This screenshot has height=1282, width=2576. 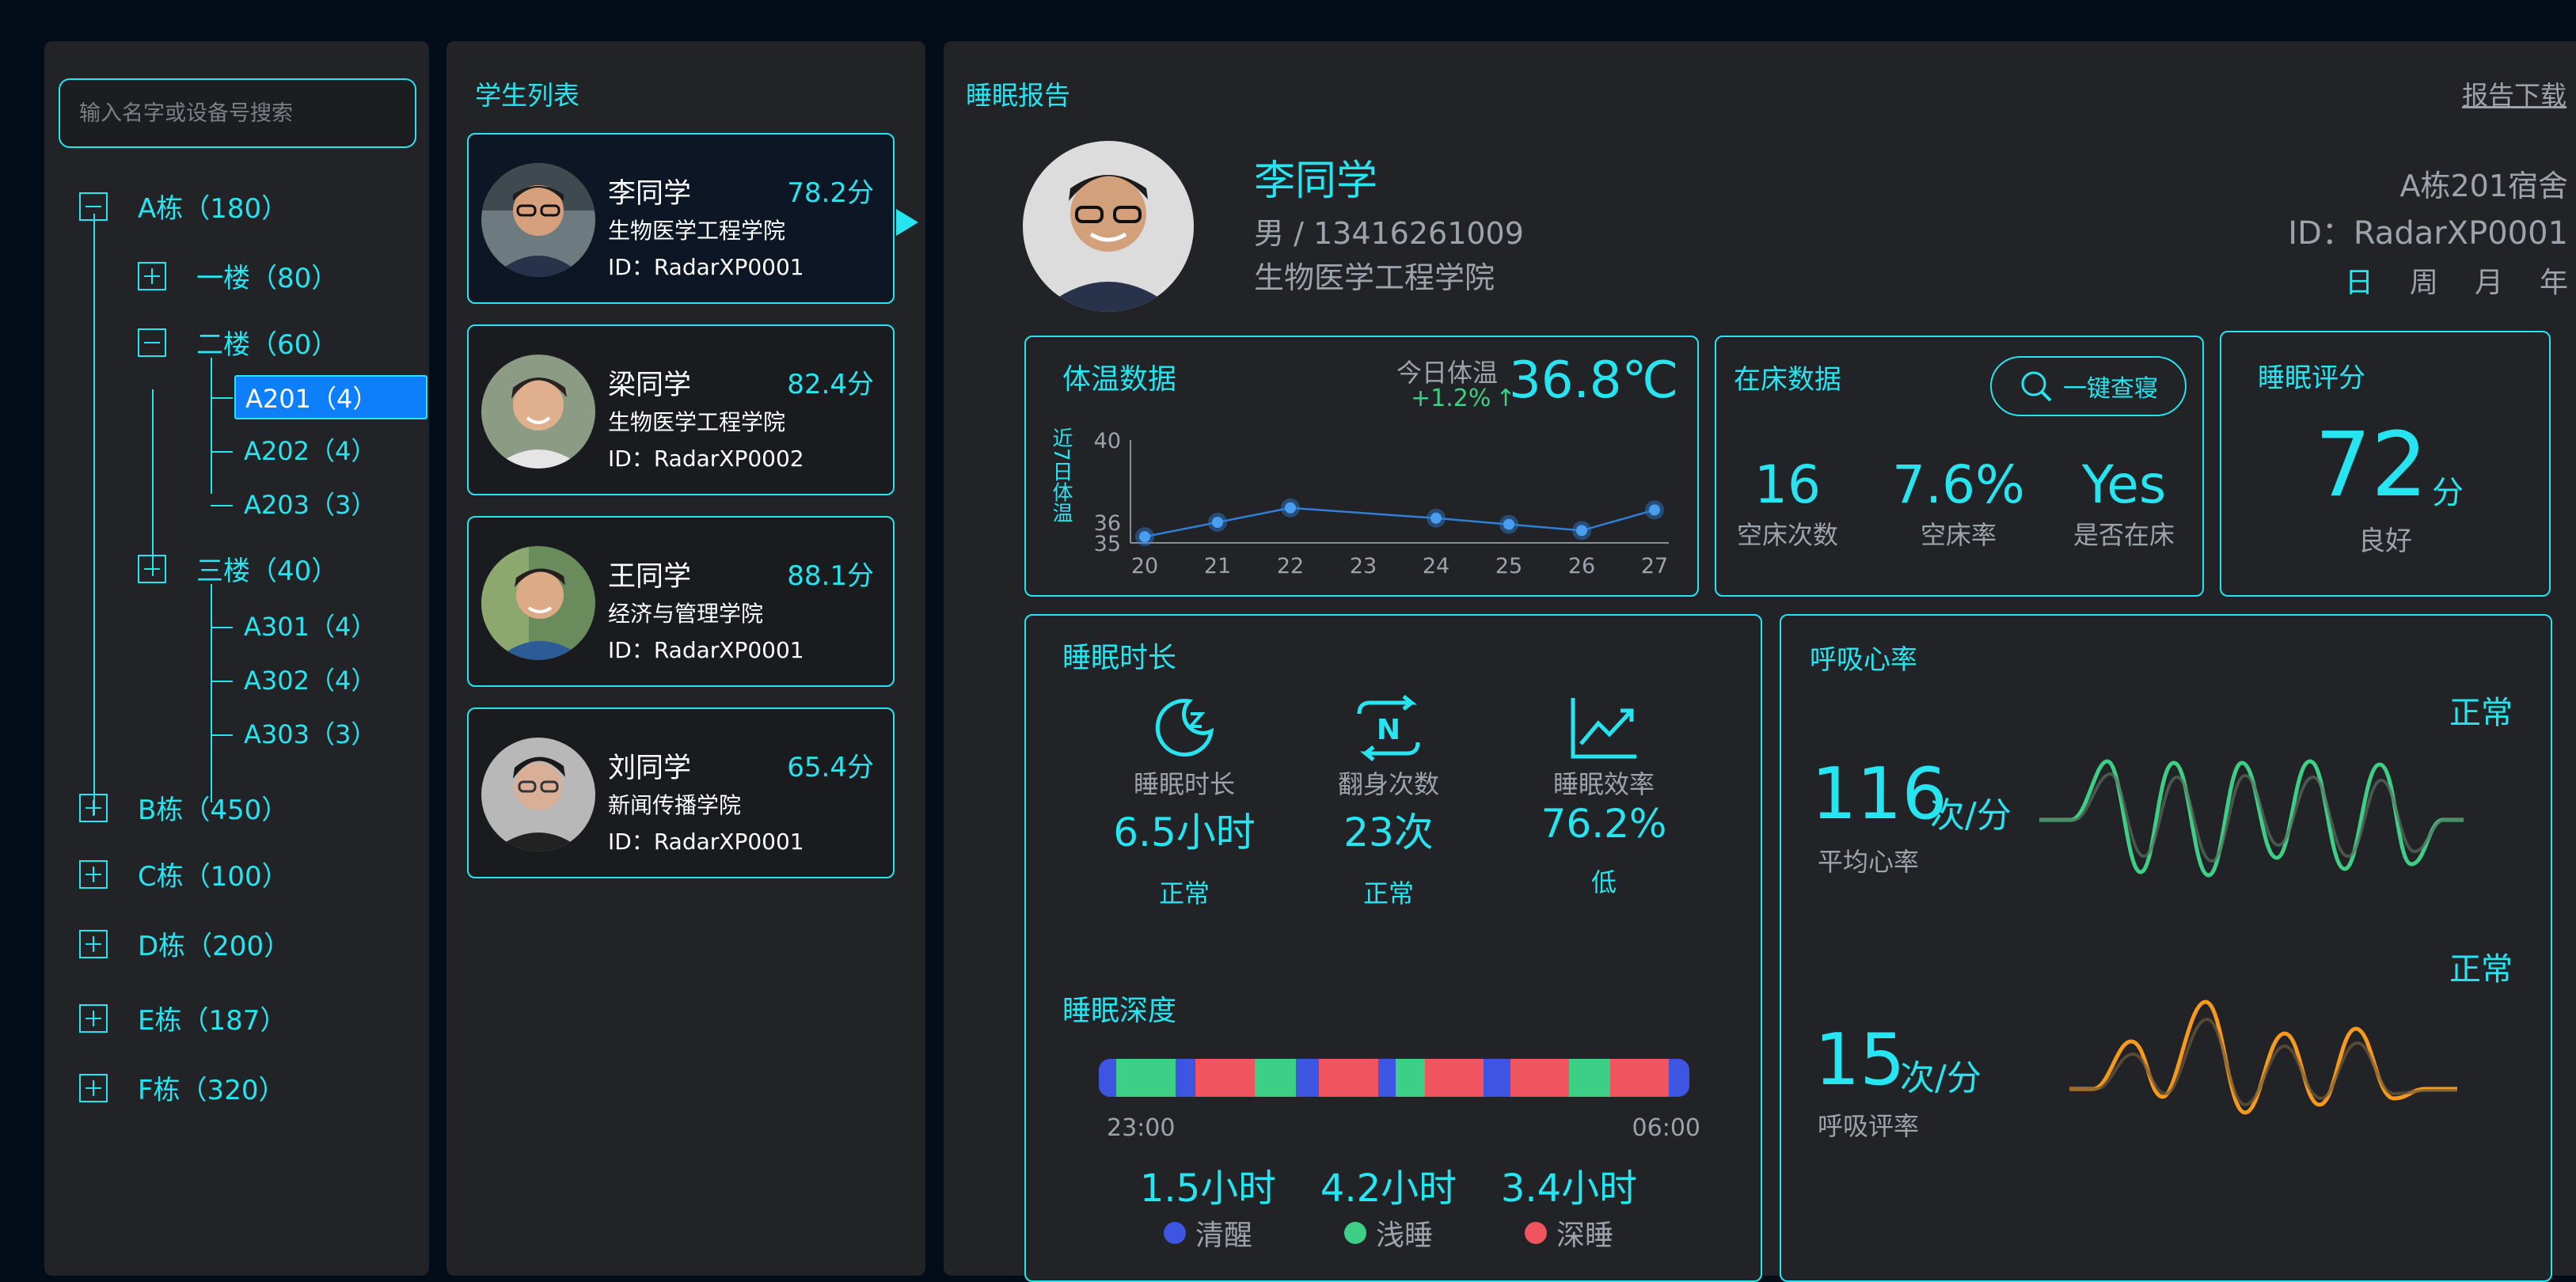 I want to click on stat-value: 16, so click(x=1788, y=484).